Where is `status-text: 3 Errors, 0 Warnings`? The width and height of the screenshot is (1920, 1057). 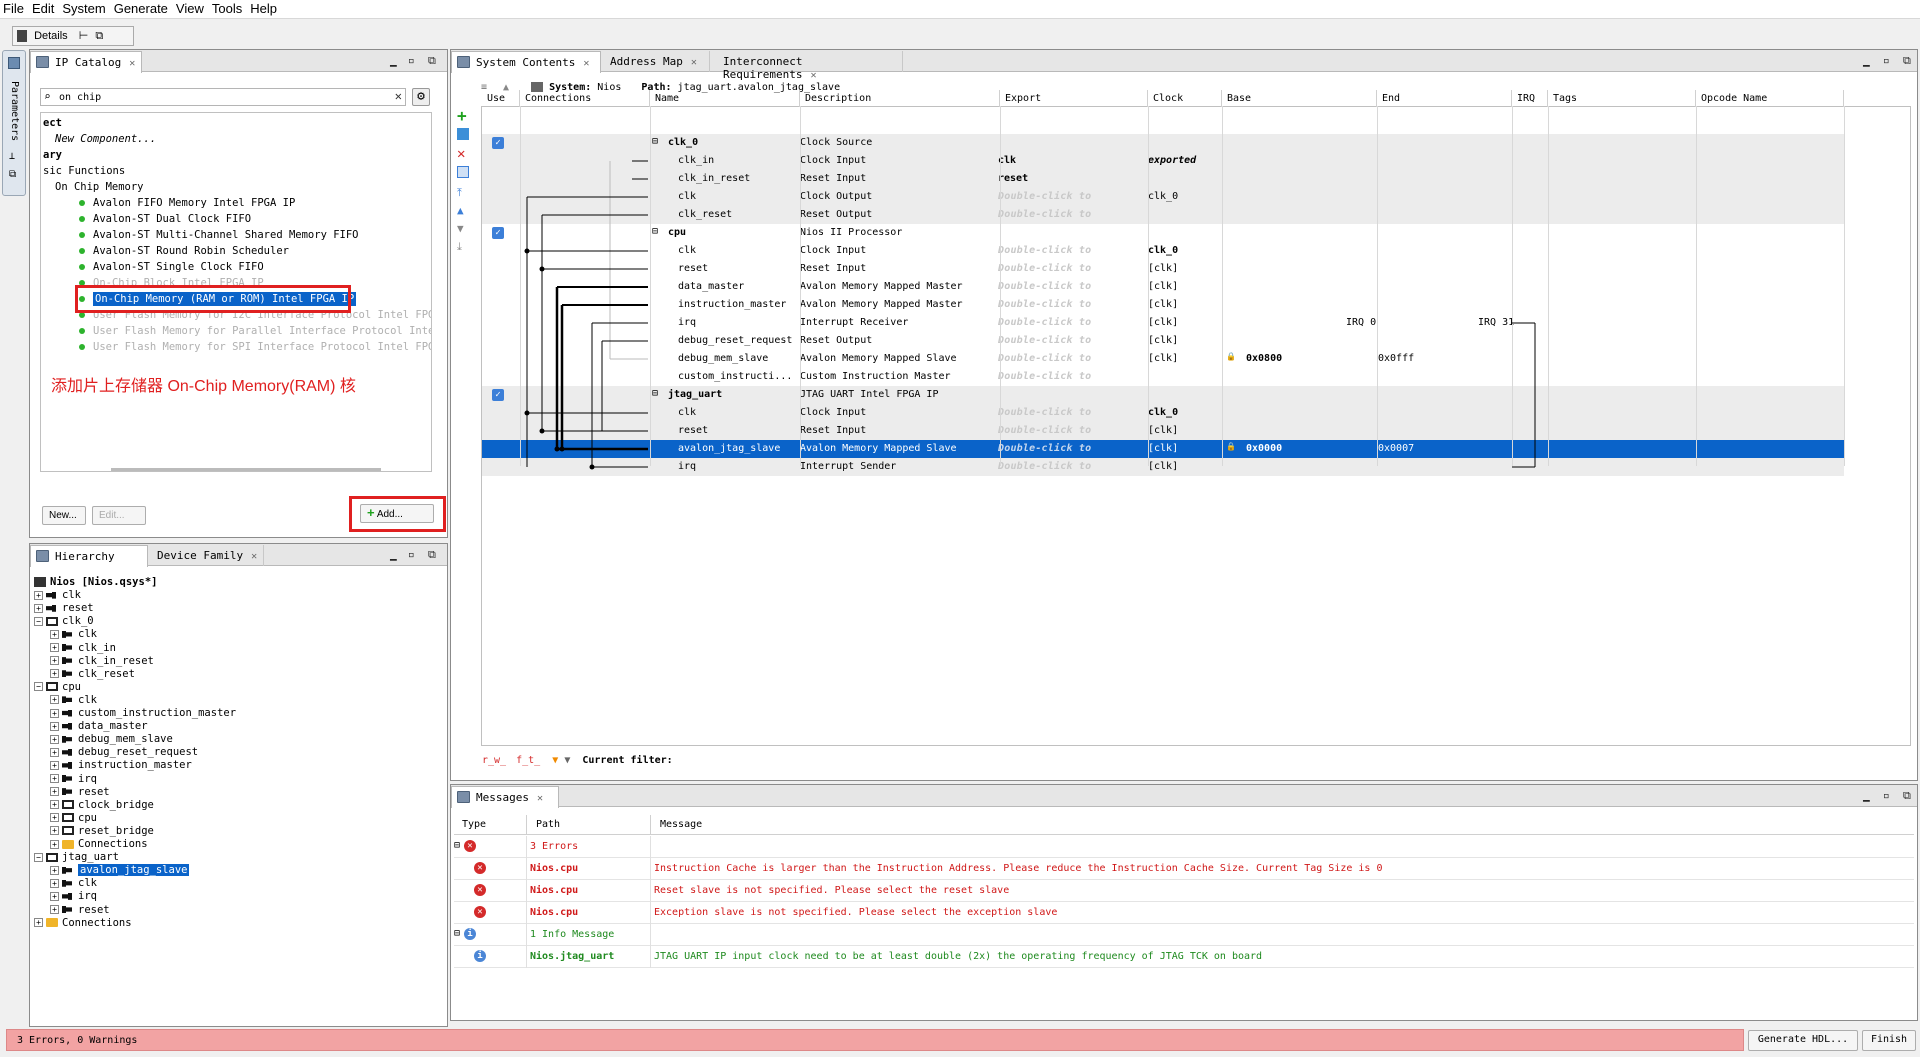
status-text: 3 Errors, 0 Warnings is located at coordinates (77, 1040).